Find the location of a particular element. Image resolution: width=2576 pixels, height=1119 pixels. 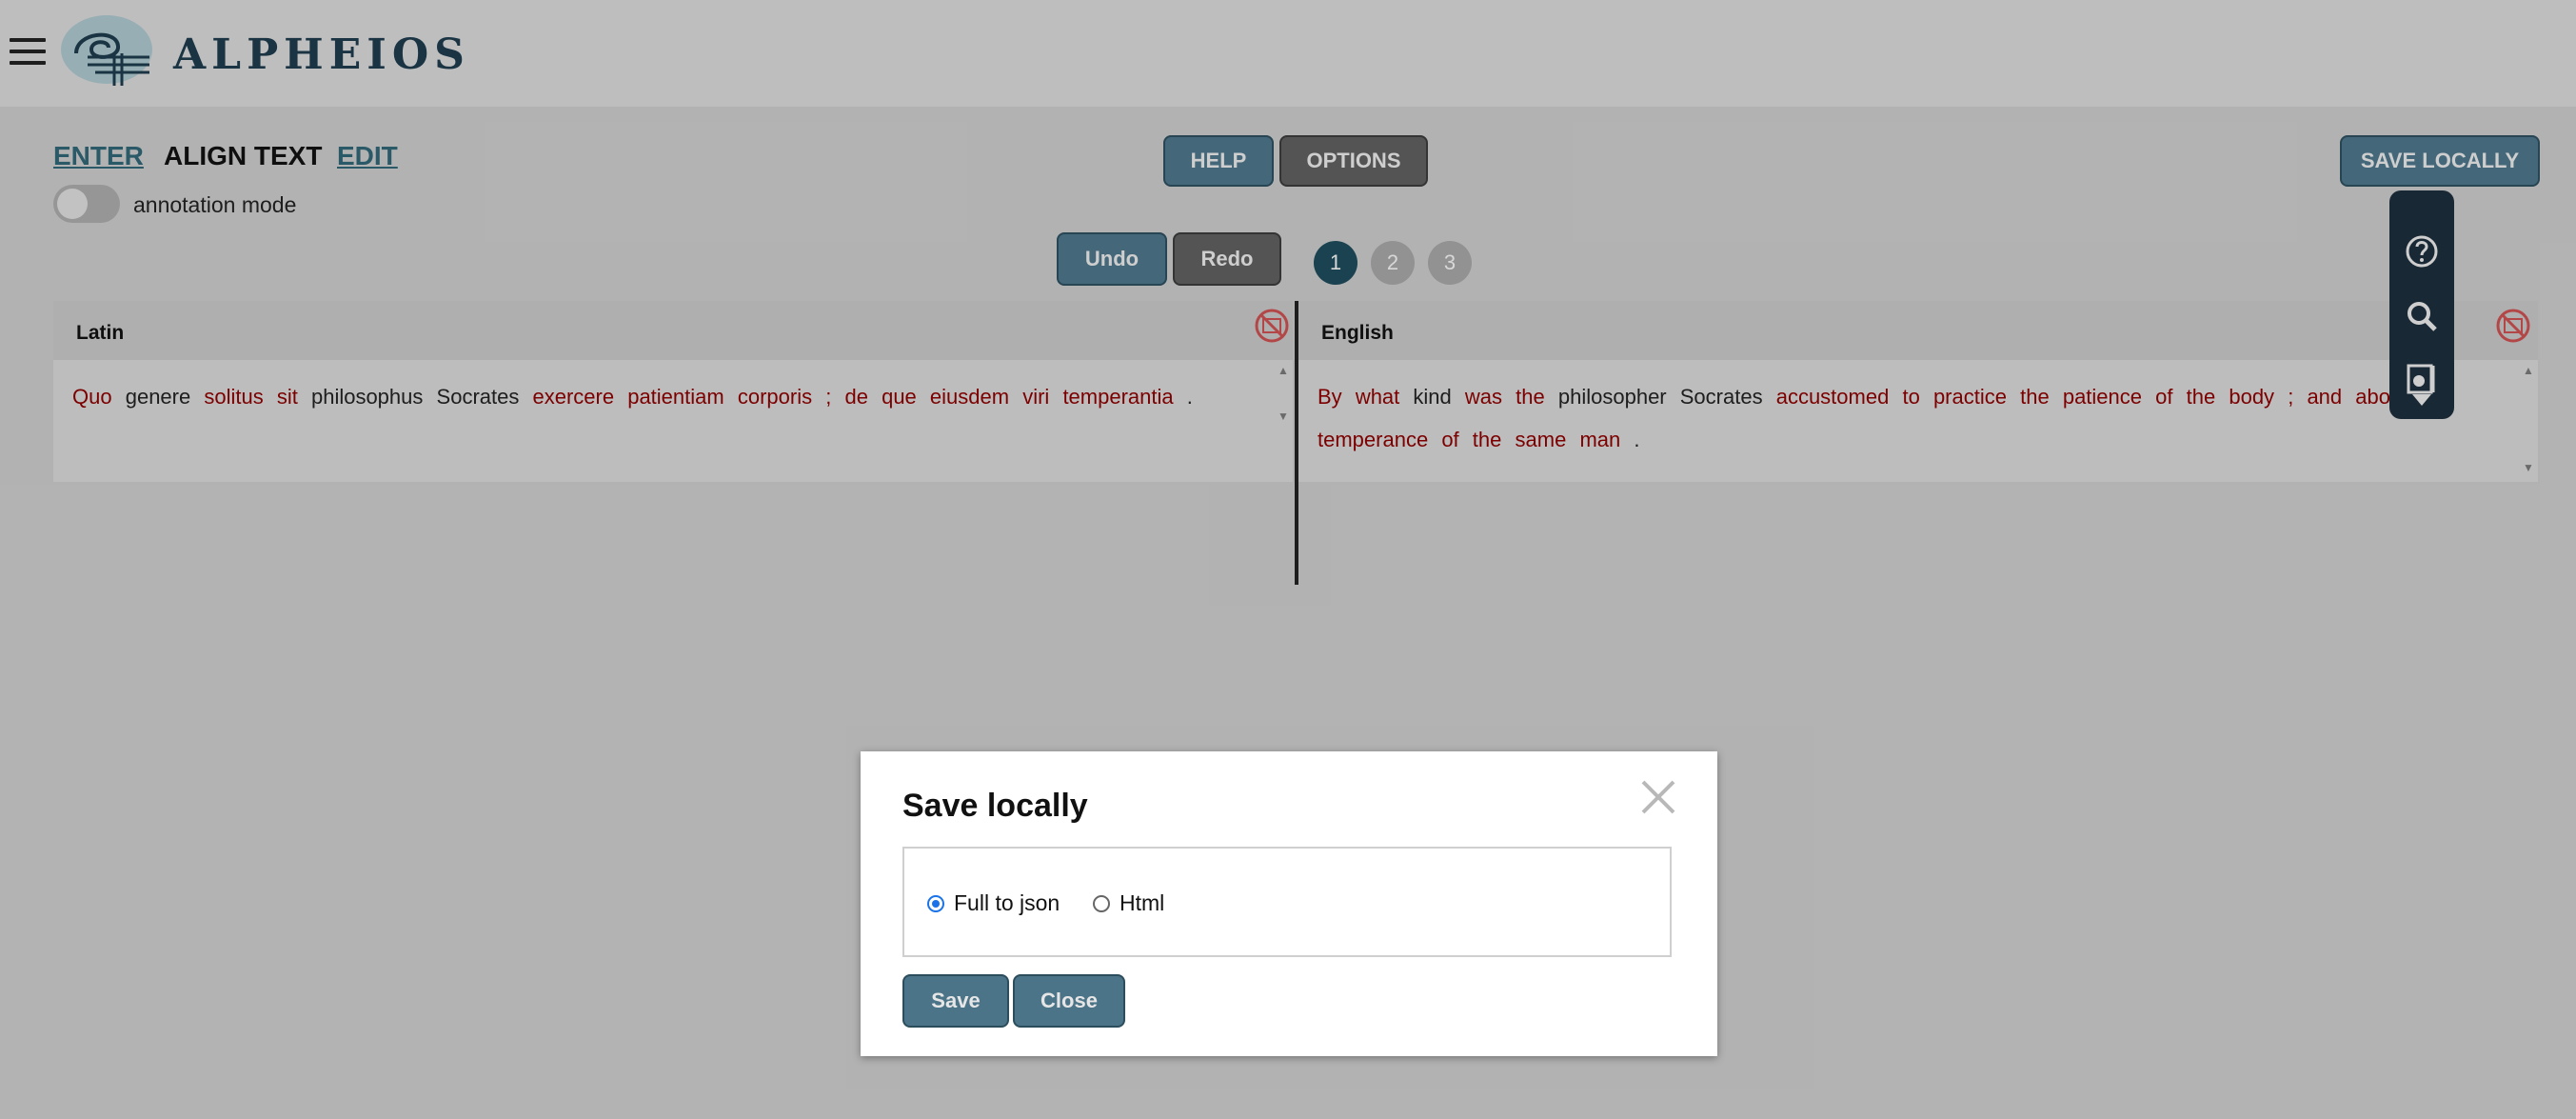

close-icon is located at coordinates (1658, 797).